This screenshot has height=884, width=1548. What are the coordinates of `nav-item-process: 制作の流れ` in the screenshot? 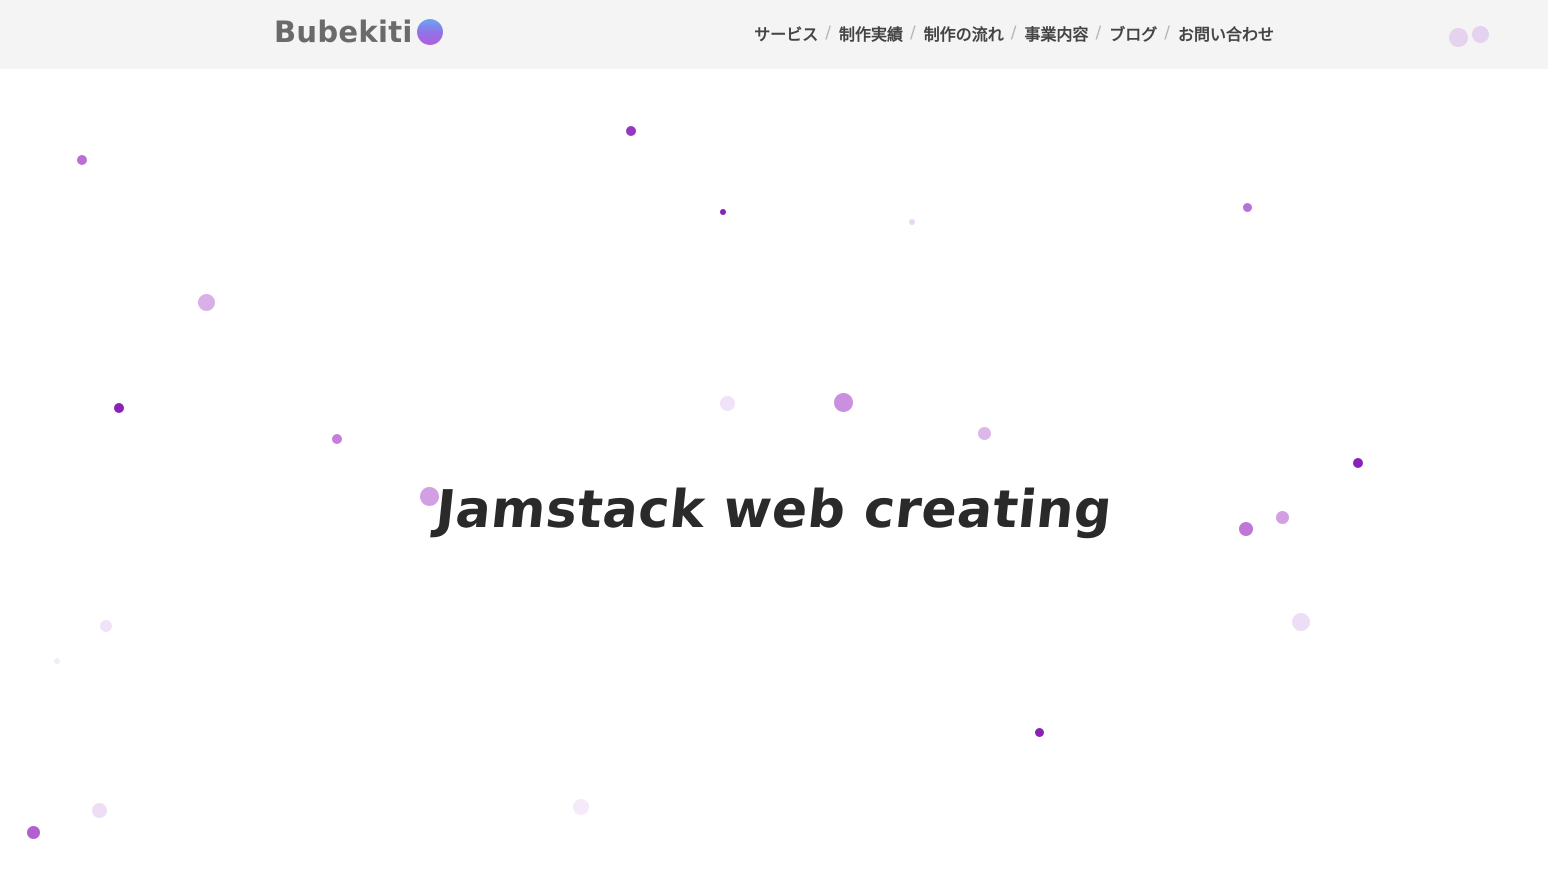 It's located at (964, 33).